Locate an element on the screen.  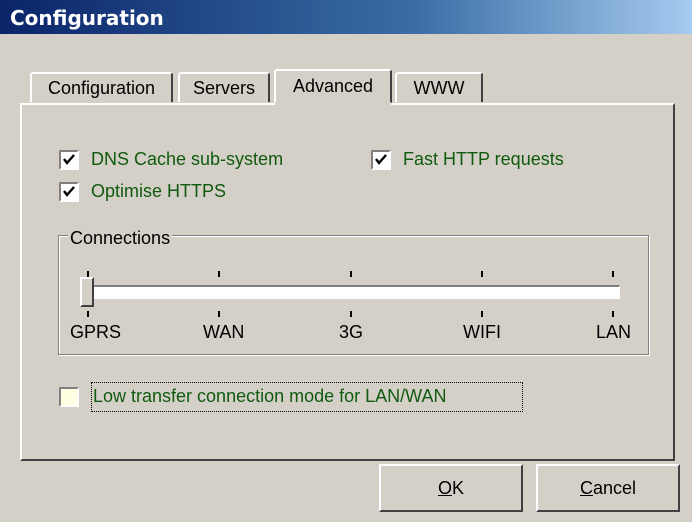
title-bar: Configuration is located at coordinates (346, 17).